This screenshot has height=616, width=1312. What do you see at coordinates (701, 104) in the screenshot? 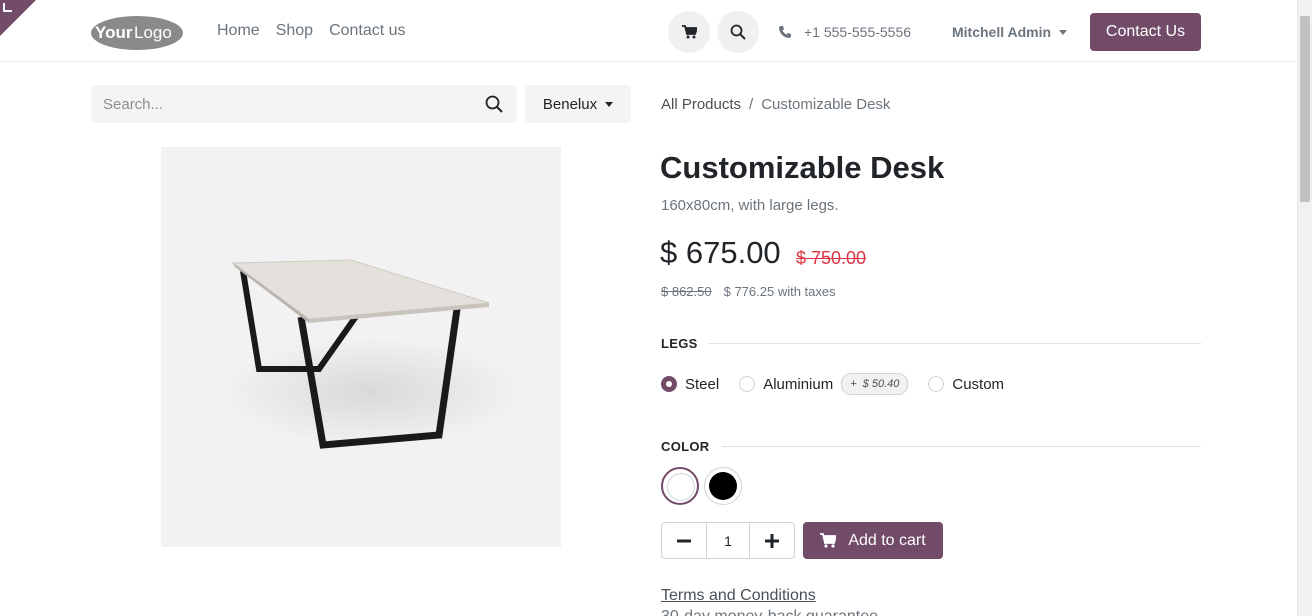
I see `breadcrumb-all-products: All Products` at bounding box center [701, 104].